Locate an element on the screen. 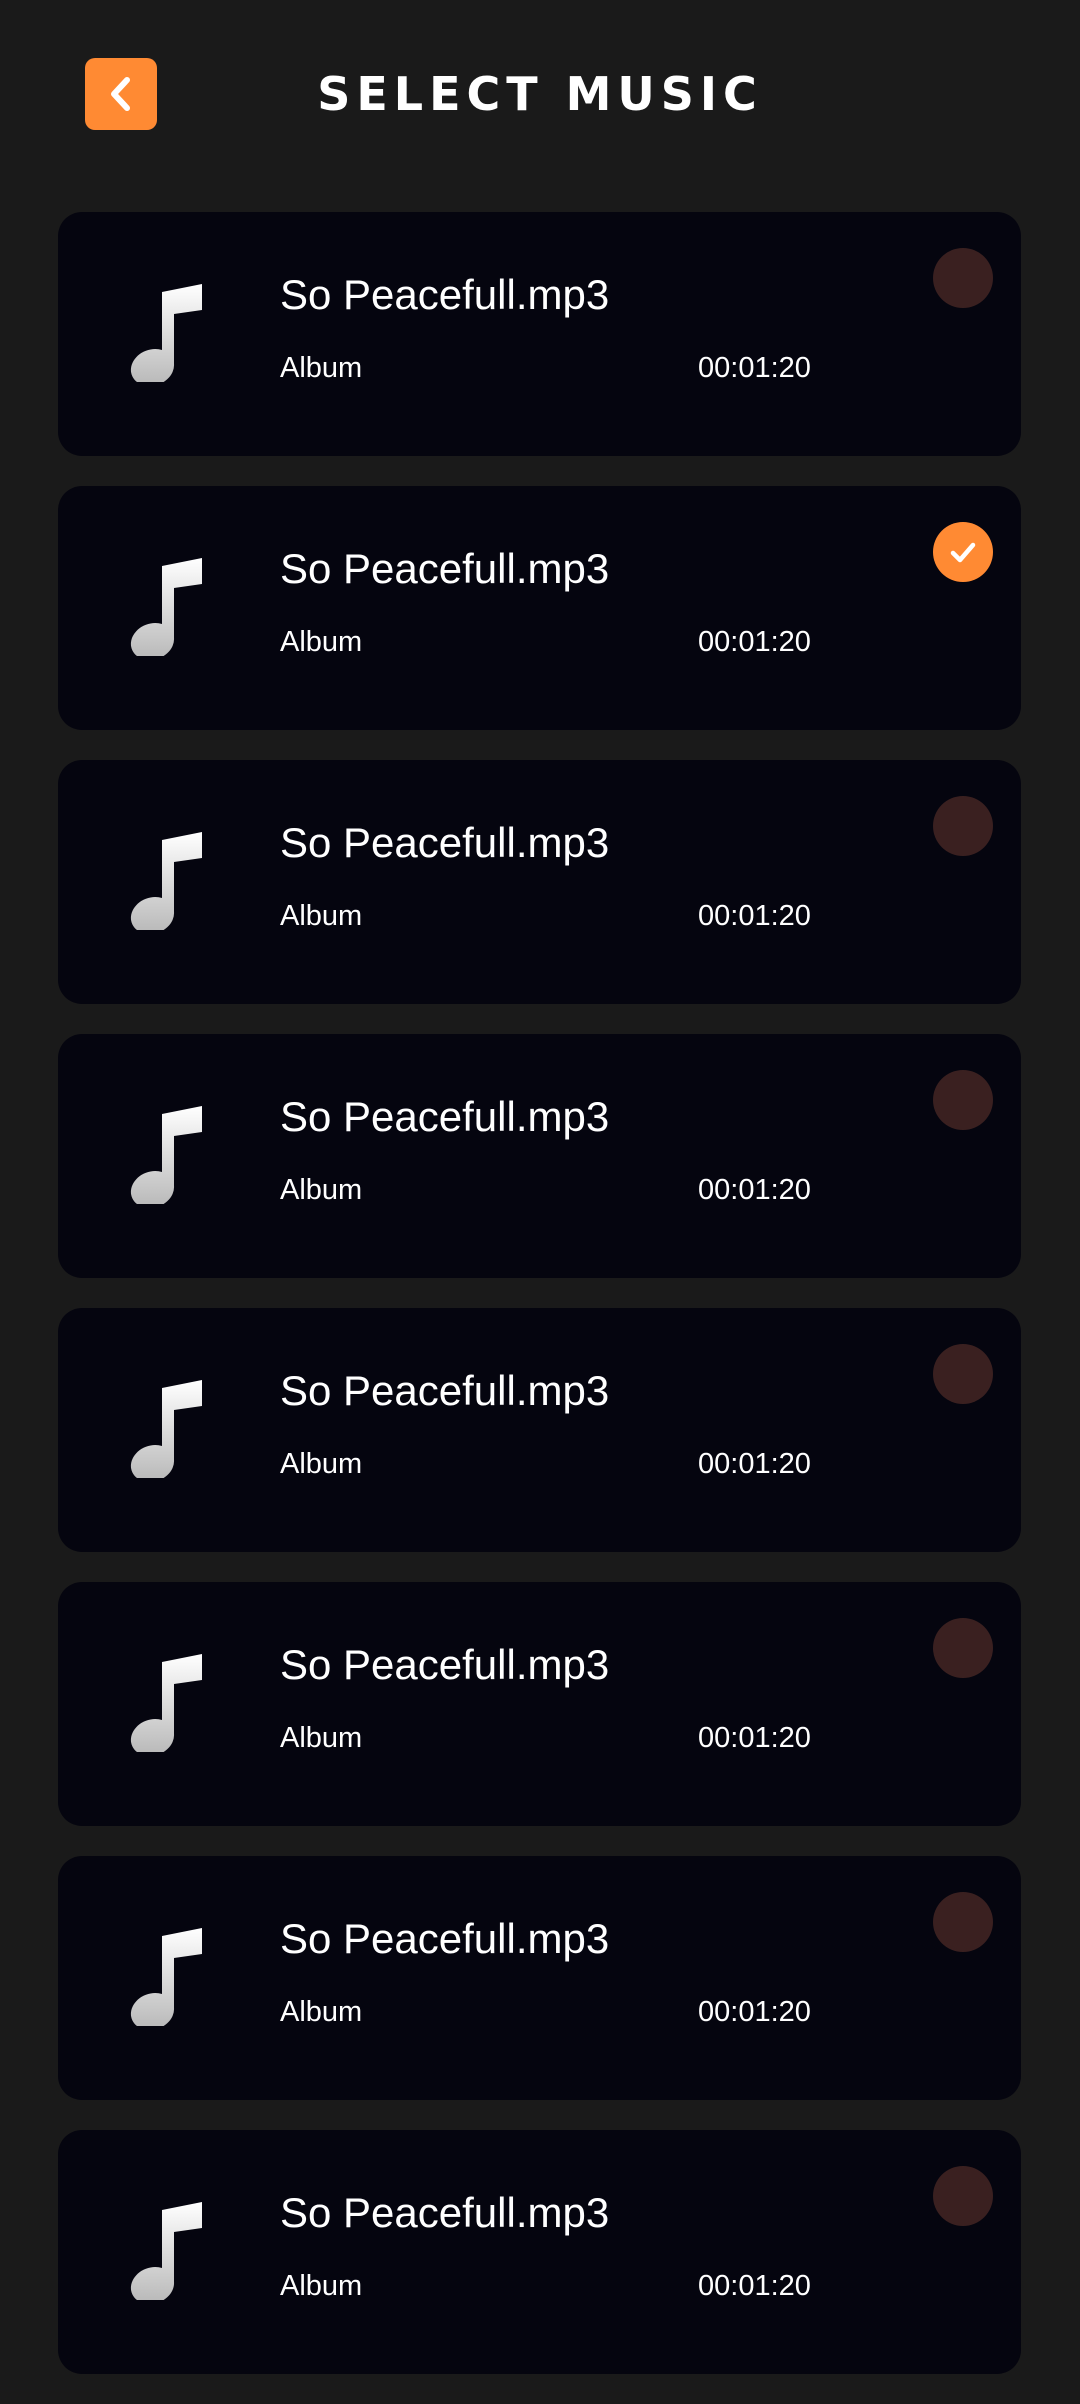 The width and height of the screenshot is (1080, 2404). header: SELECT MUSIC is located at coordinates (540, 95).